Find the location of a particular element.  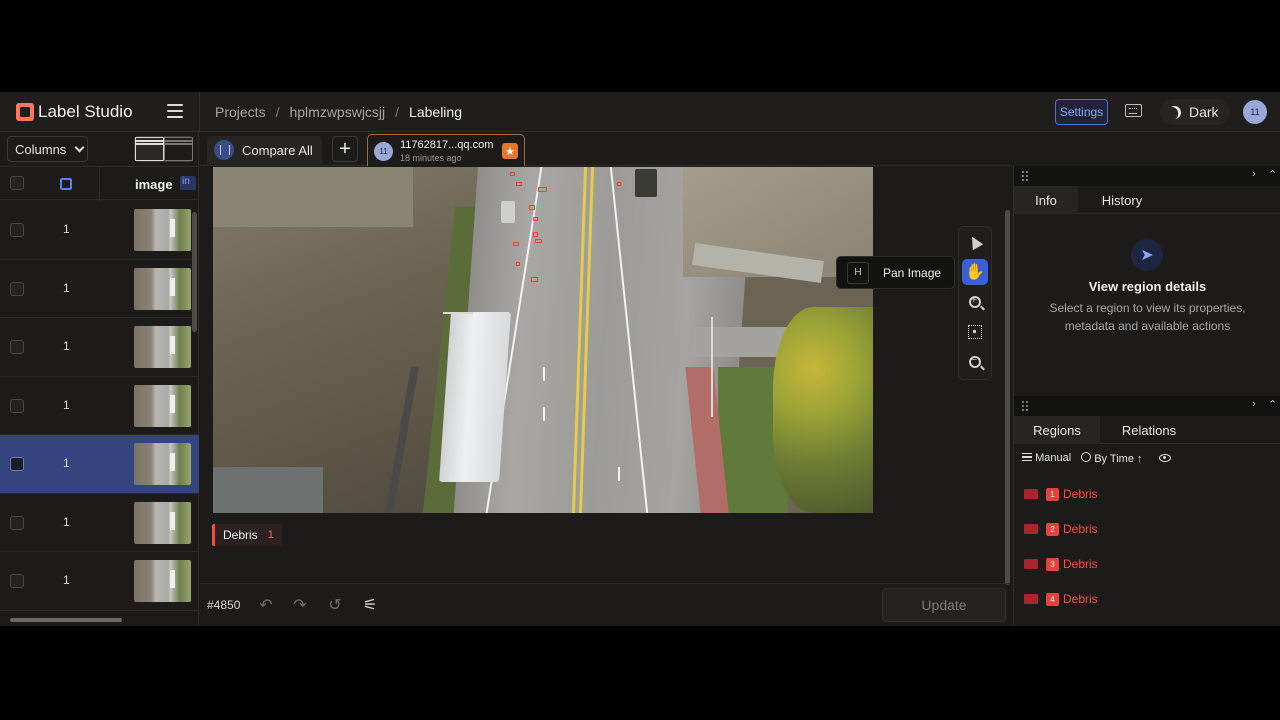

sort-manual-button: Manual is located at coordinates (1046, 458).